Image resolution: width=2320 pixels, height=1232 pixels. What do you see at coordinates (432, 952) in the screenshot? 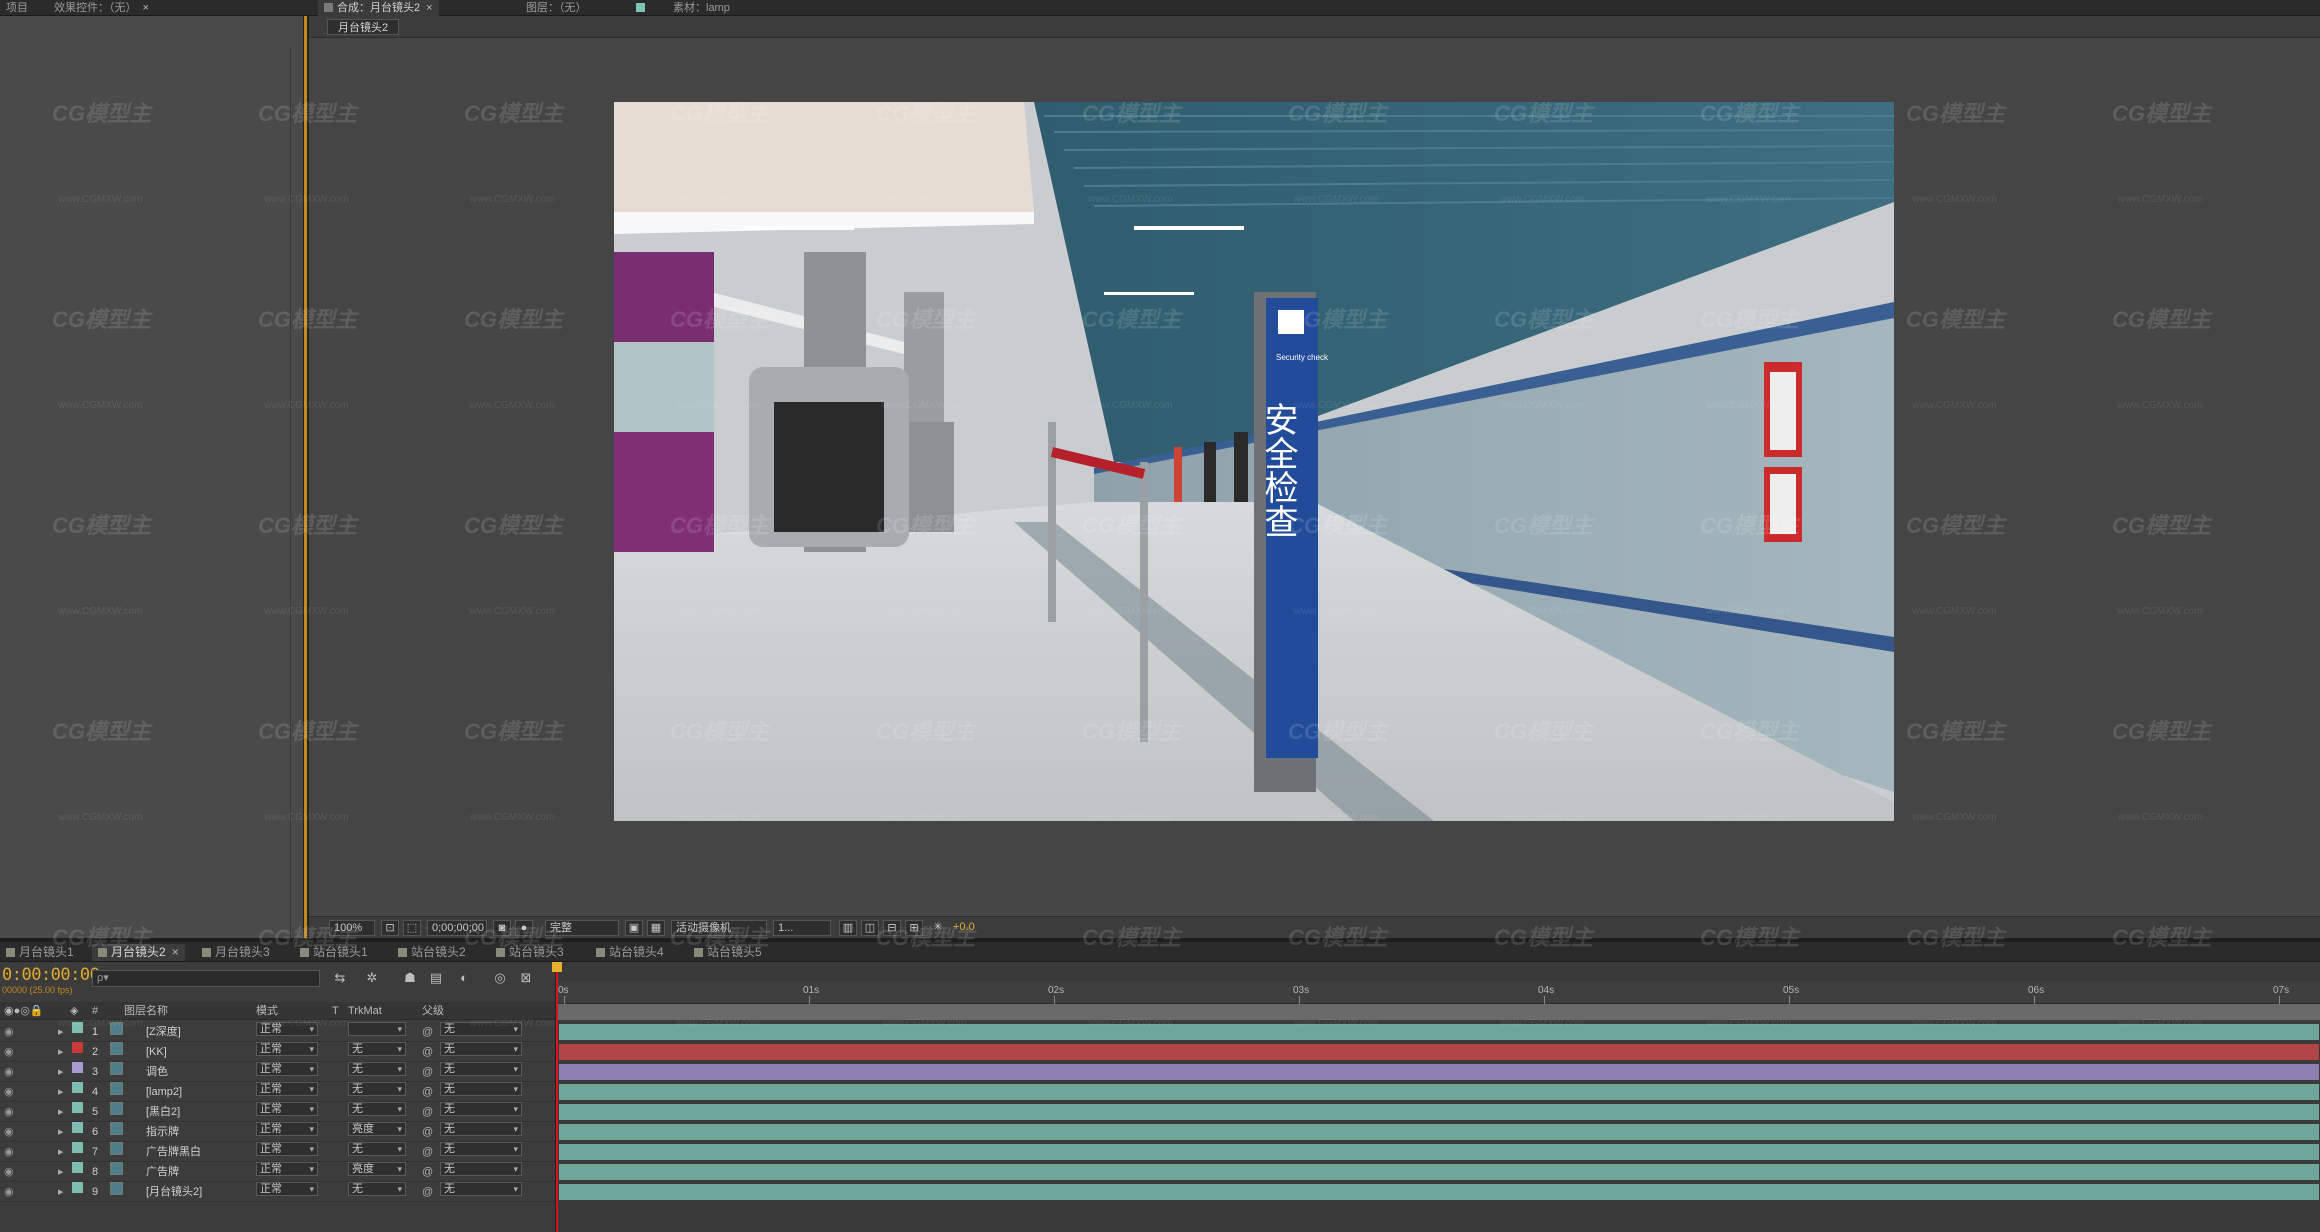
I see `timeline-tab-5: 站台镜头2` at bounding box center [432, 952].